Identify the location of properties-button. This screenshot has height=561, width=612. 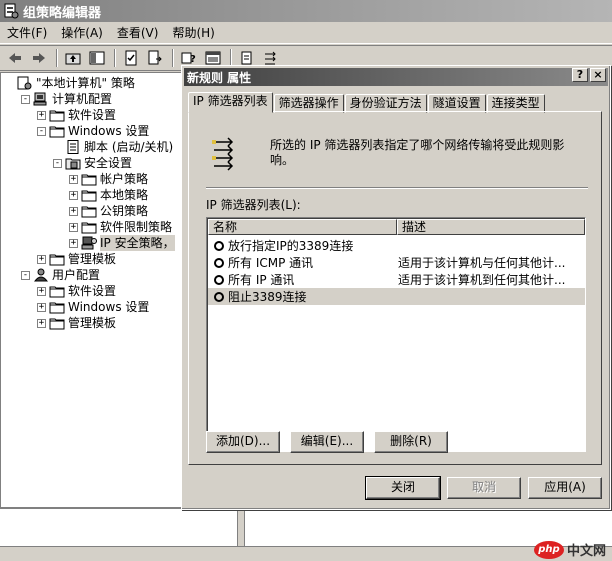
(131, 58).